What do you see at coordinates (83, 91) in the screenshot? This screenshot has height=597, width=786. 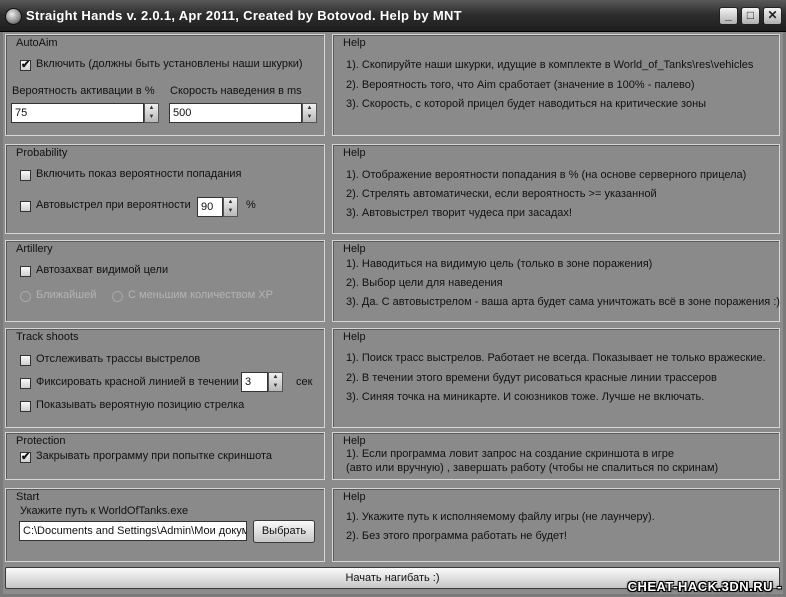 I see `activation-label: Вероятность активации в %` at bounding box center [83, 91].